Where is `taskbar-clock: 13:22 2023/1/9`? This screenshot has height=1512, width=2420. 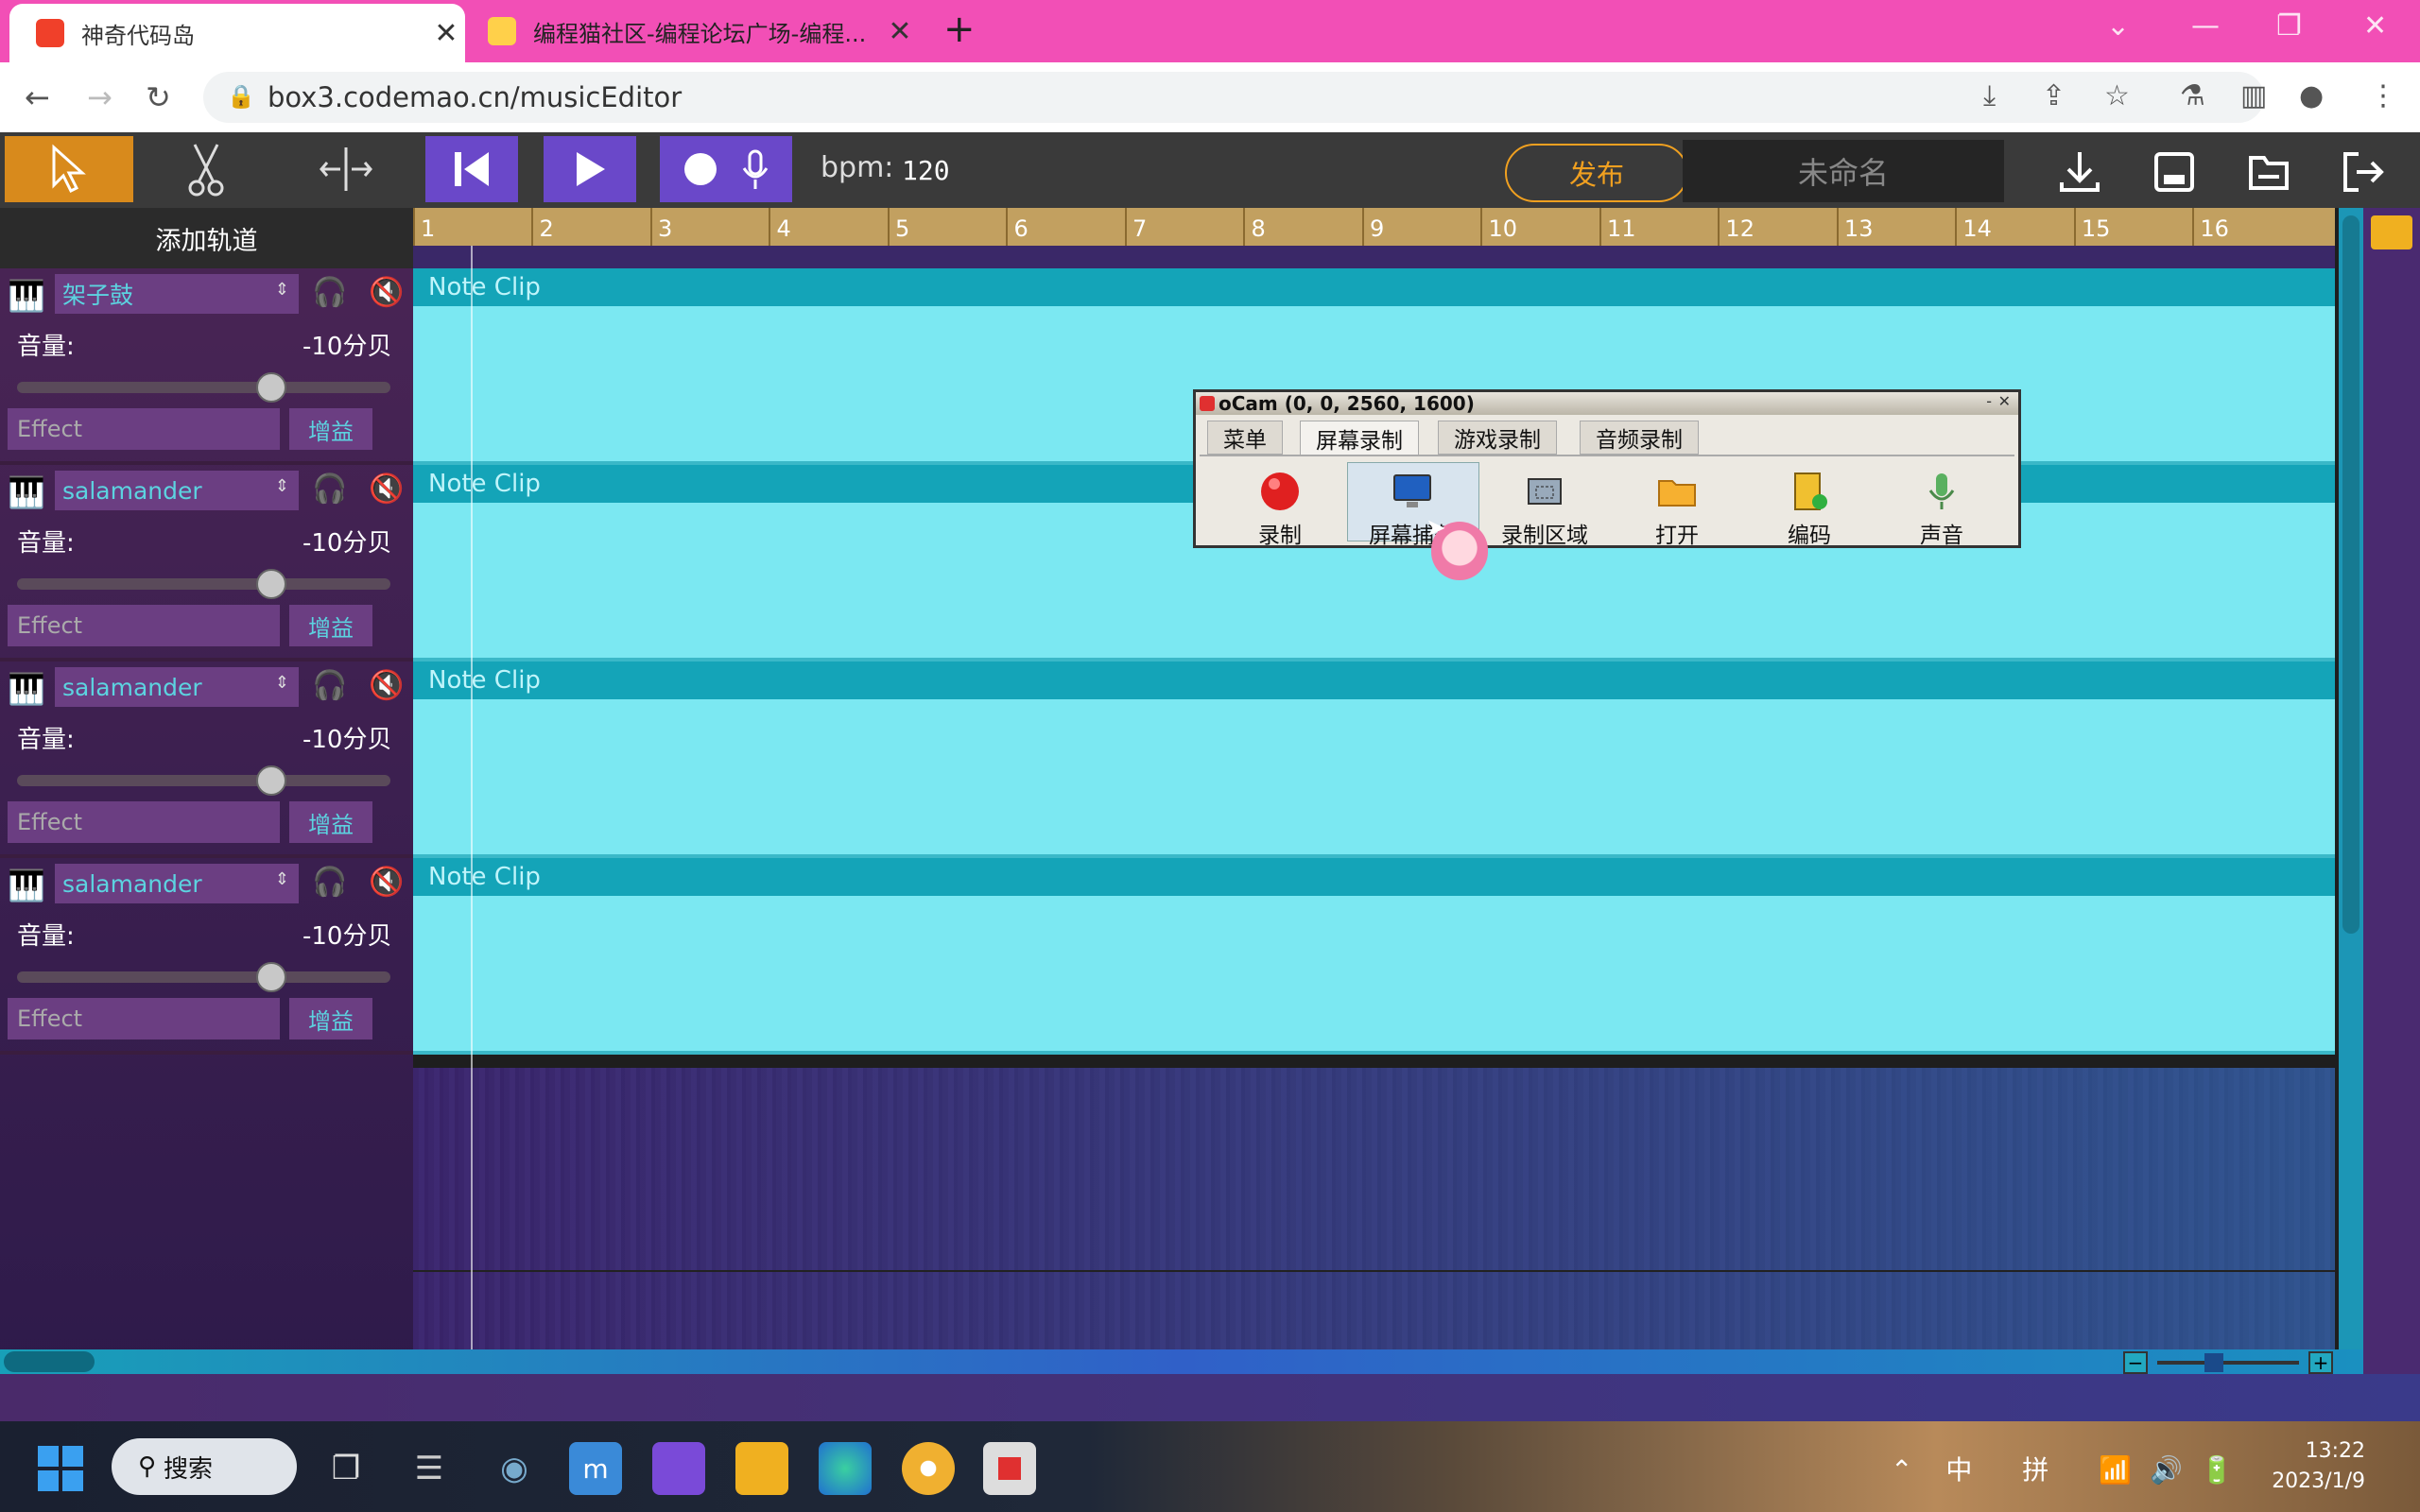
taskbar-clock: 13:22 2023/1/9 is located at coordinates (2305, 1466).